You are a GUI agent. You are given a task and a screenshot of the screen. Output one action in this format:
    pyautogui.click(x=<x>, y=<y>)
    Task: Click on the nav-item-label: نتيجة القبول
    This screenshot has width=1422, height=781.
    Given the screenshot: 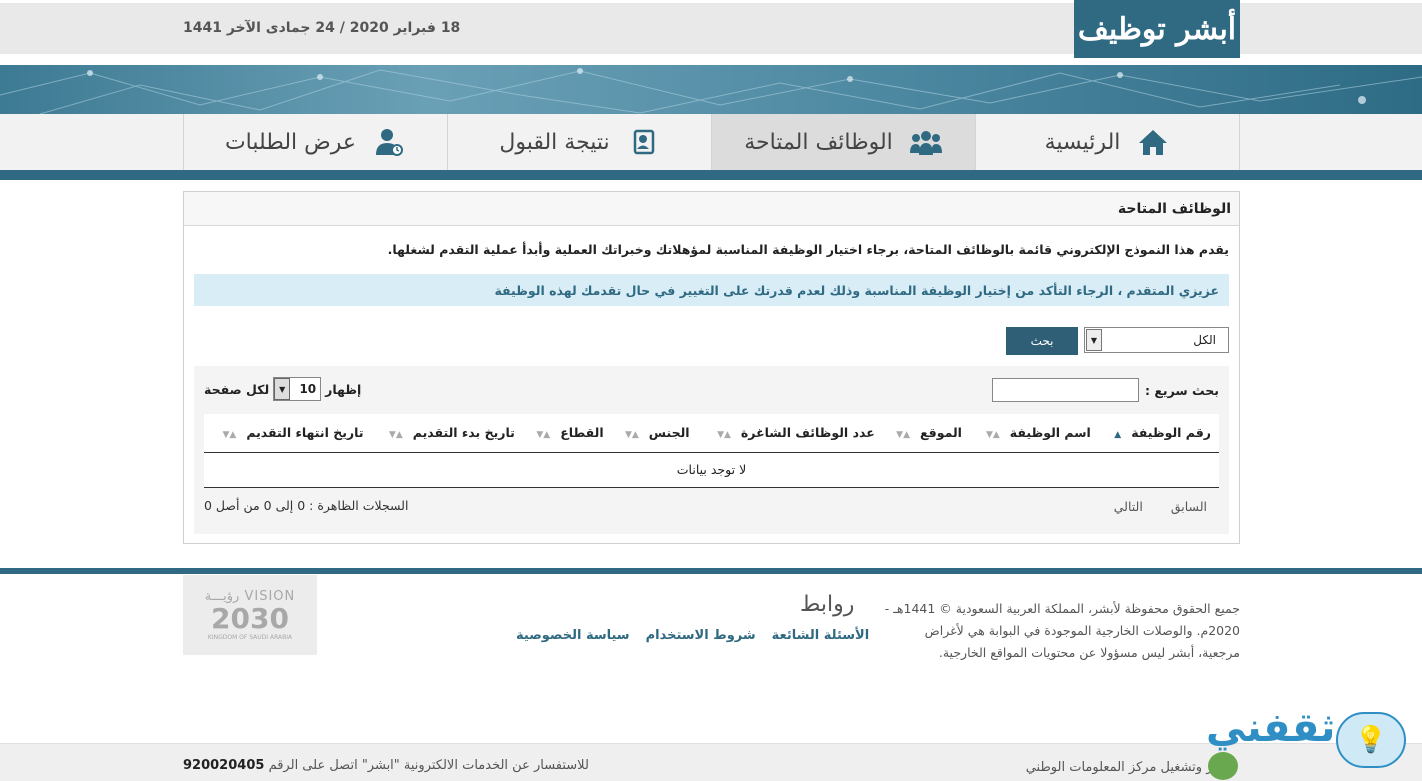 What is the action you would take?
    pyautogui.click(x=554, y=142)
    